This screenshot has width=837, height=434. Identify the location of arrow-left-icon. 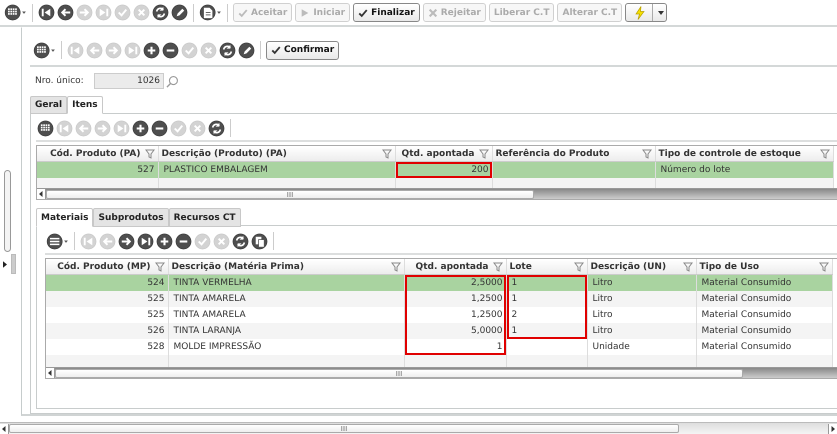
(65, 12).